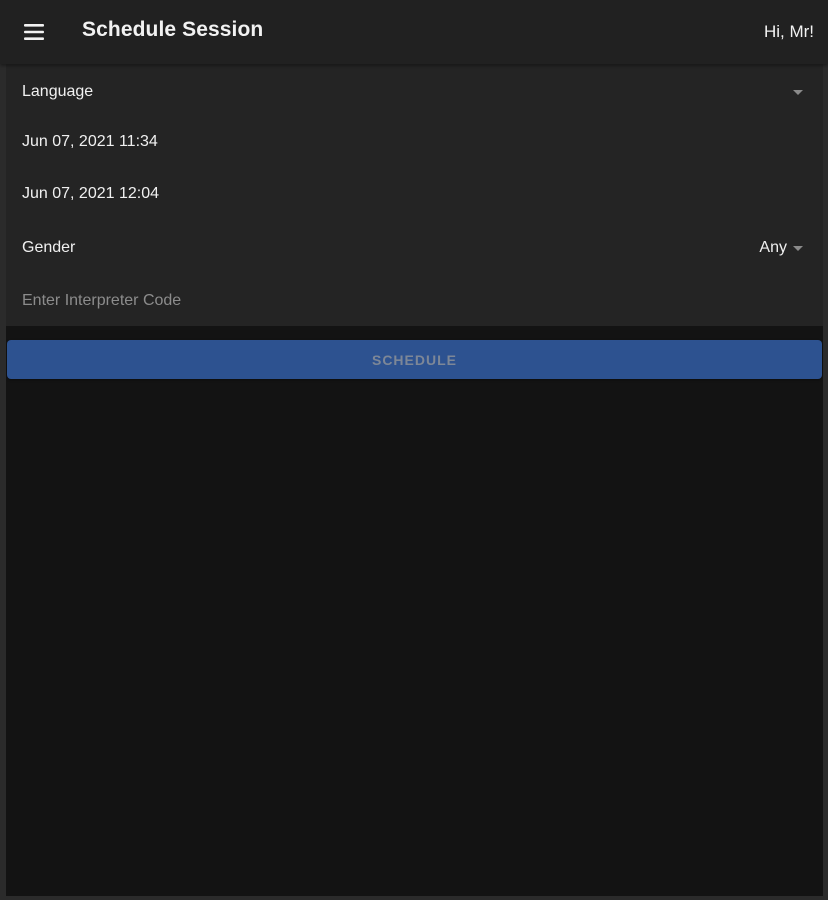 This screenshot has height=900, width=828. Describe the element at coordinates (414, 359) in the screenshot. I see `schedule-button: SCHEDULE` at that location.